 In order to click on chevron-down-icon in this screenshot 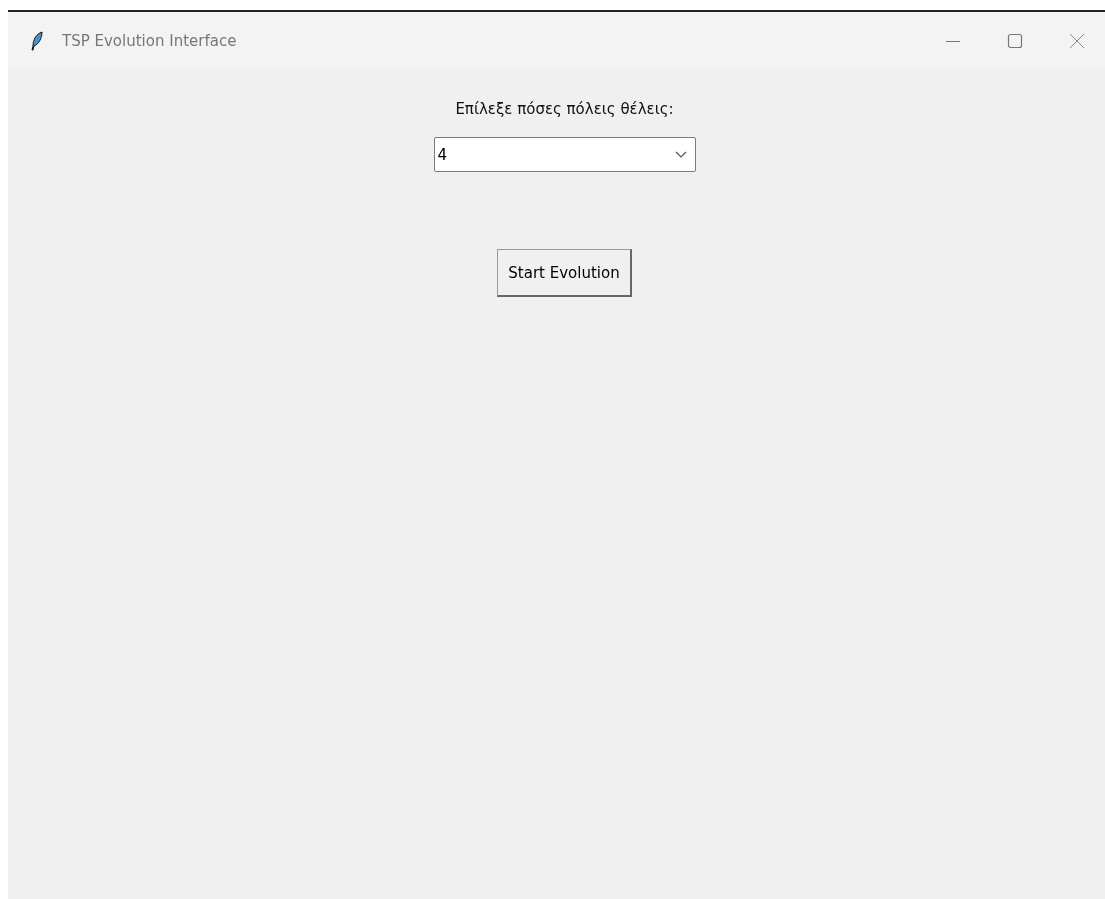, I will do `click(680, 154)`.